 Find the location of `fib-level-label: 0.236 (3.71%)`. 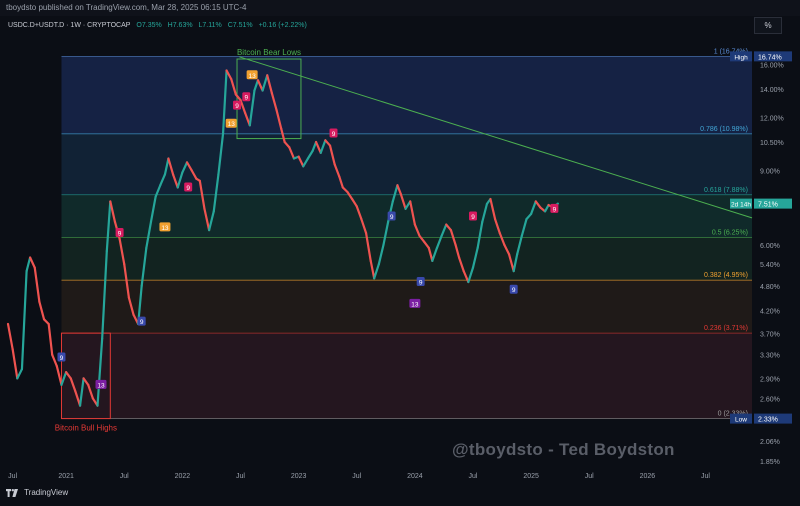

fib-level-label: 0.236 (3.71%) is located at coordinates (726, 328).